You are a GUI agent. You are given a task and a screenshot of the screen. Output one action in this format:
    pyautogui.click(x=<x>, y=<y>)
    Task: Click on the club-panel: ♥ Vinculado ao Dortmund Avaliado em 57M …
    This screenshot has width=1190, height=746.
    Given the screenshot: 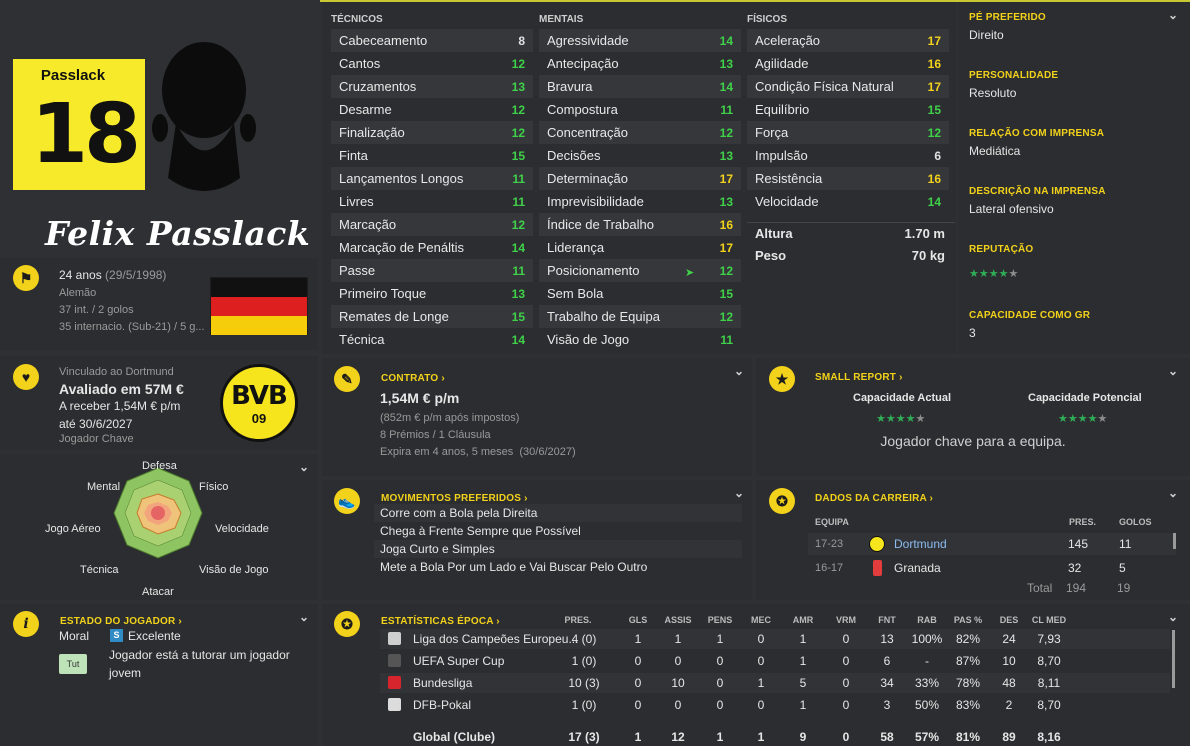 What is the action you would take?
    pyautogui.click(x=159, y=403)
    